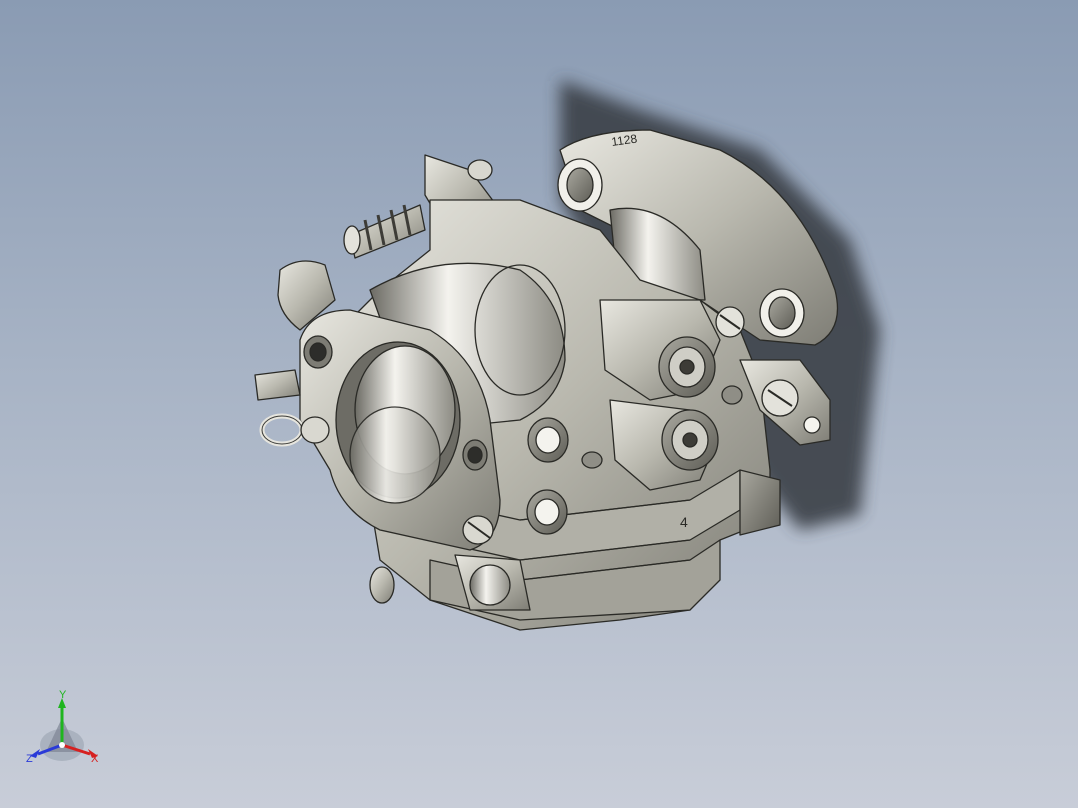 This screenshot has height=808, width=1078. Describe the element at coordinates (384, 231) in the screenshot. I see `idle-spring` at that location.